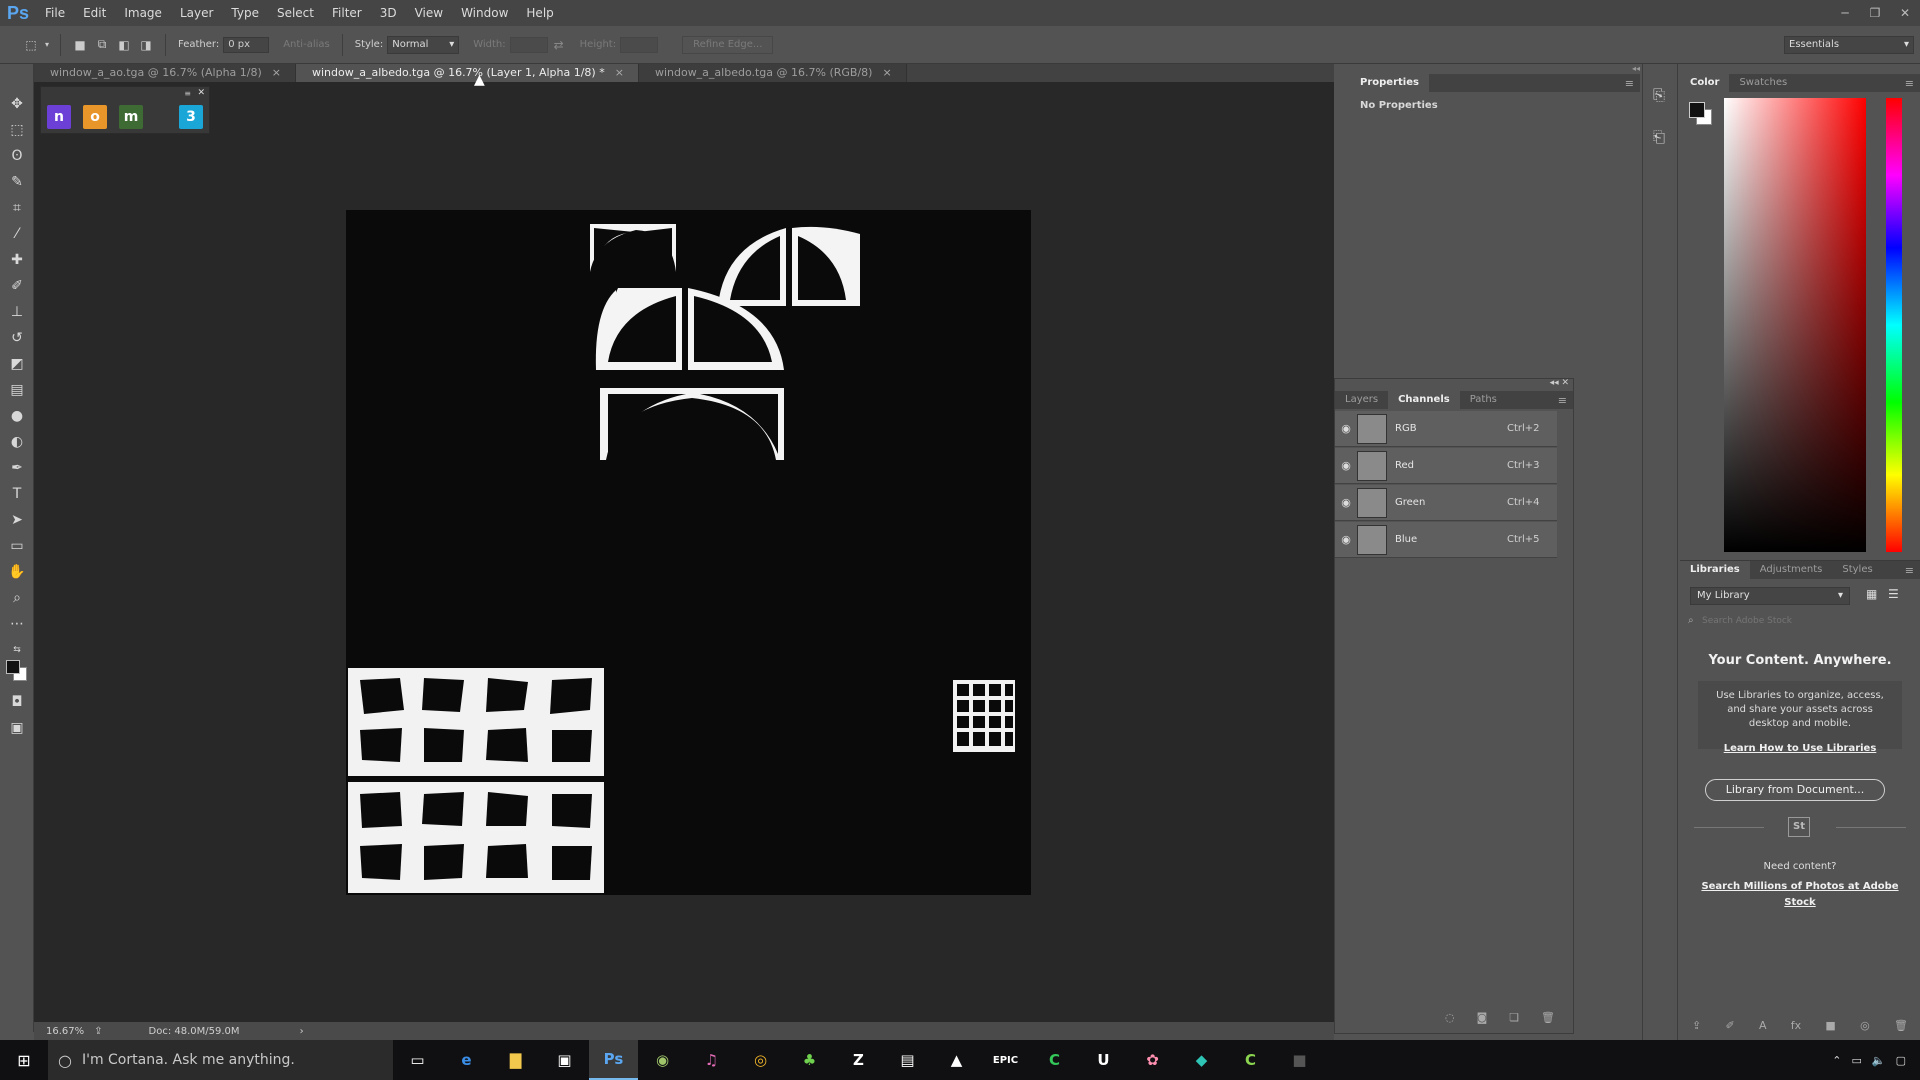  What do you see at coordinates (564, 1060) in the screenshot?
I see `store-icon: ▣` at bounding box center [564, 1060].